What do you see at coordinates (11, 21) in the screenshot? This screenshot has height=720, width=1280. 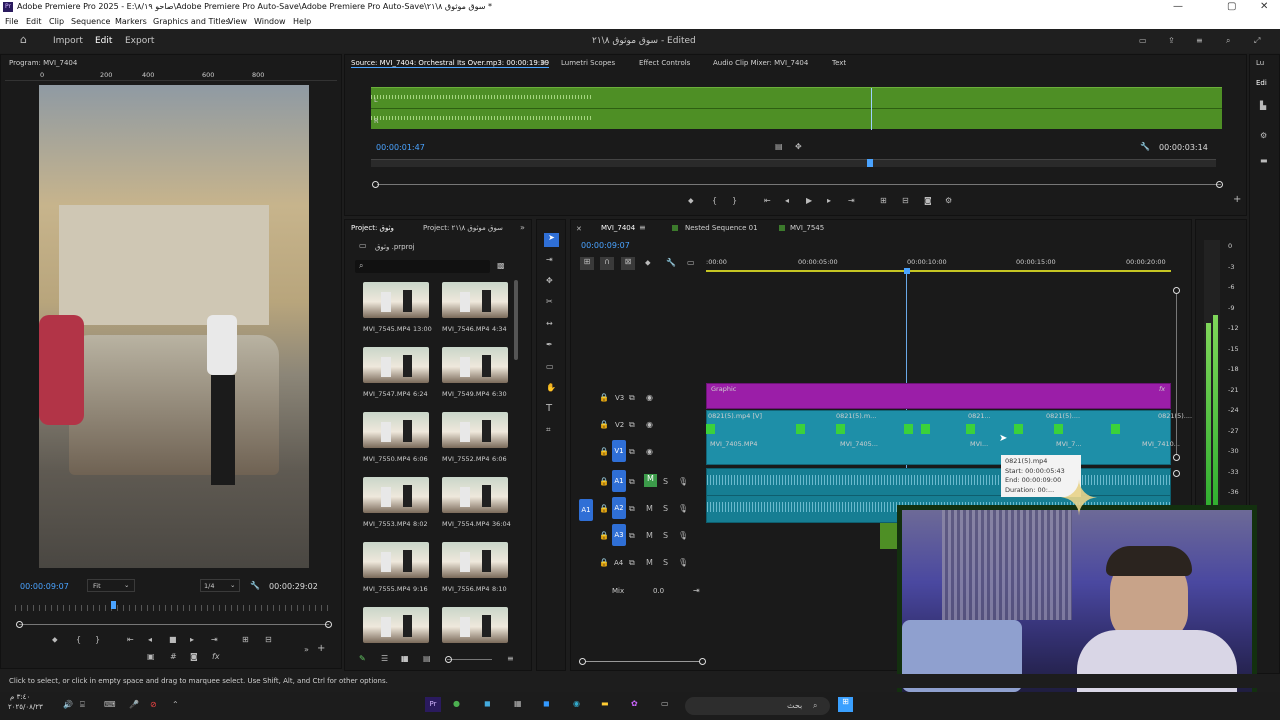 I see `menu-file: File` at bounding box center [11, 21].